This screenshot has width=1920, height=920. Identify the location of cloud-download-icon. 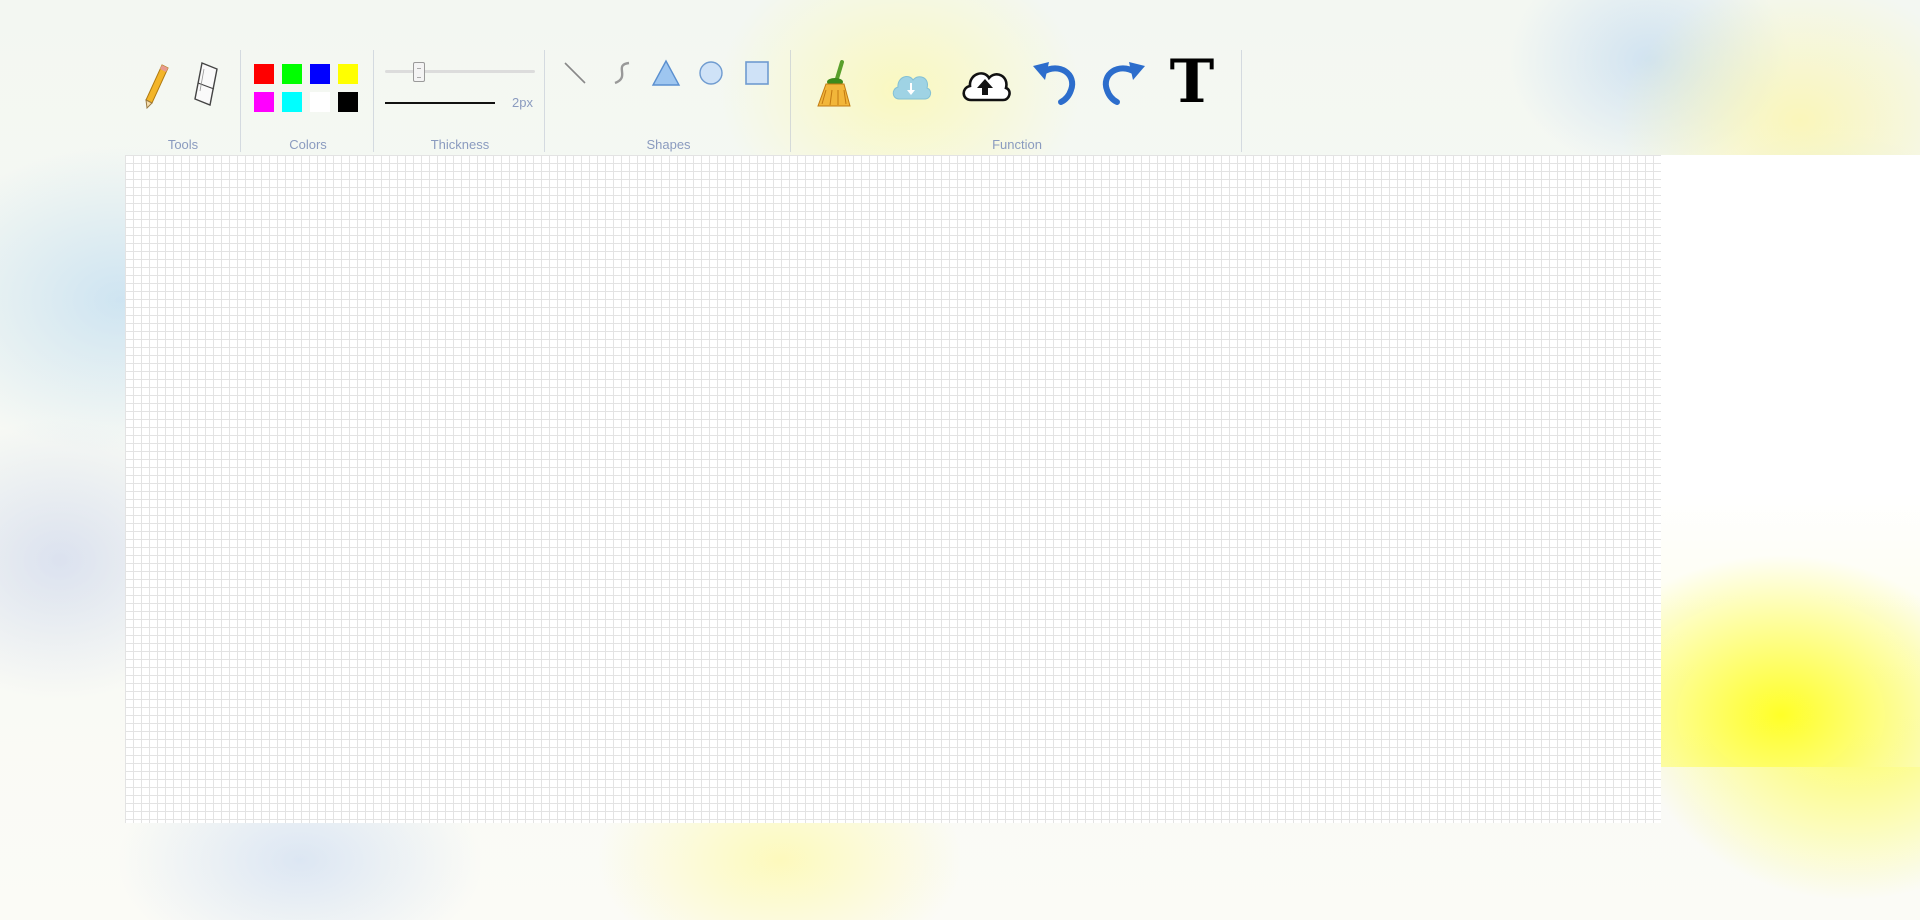
(911, 85).